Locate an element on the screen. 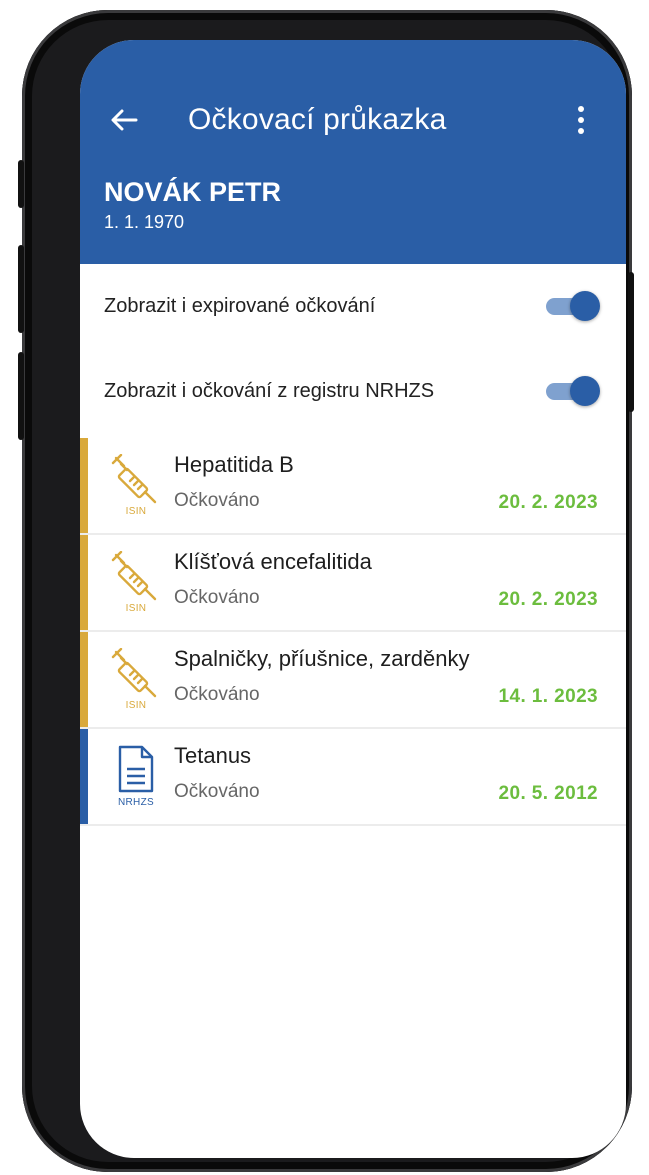 The image size is (649, 1175). vaccination-name: Spalničky, příušnice, zarděnky is located at coordinates (322, 658).